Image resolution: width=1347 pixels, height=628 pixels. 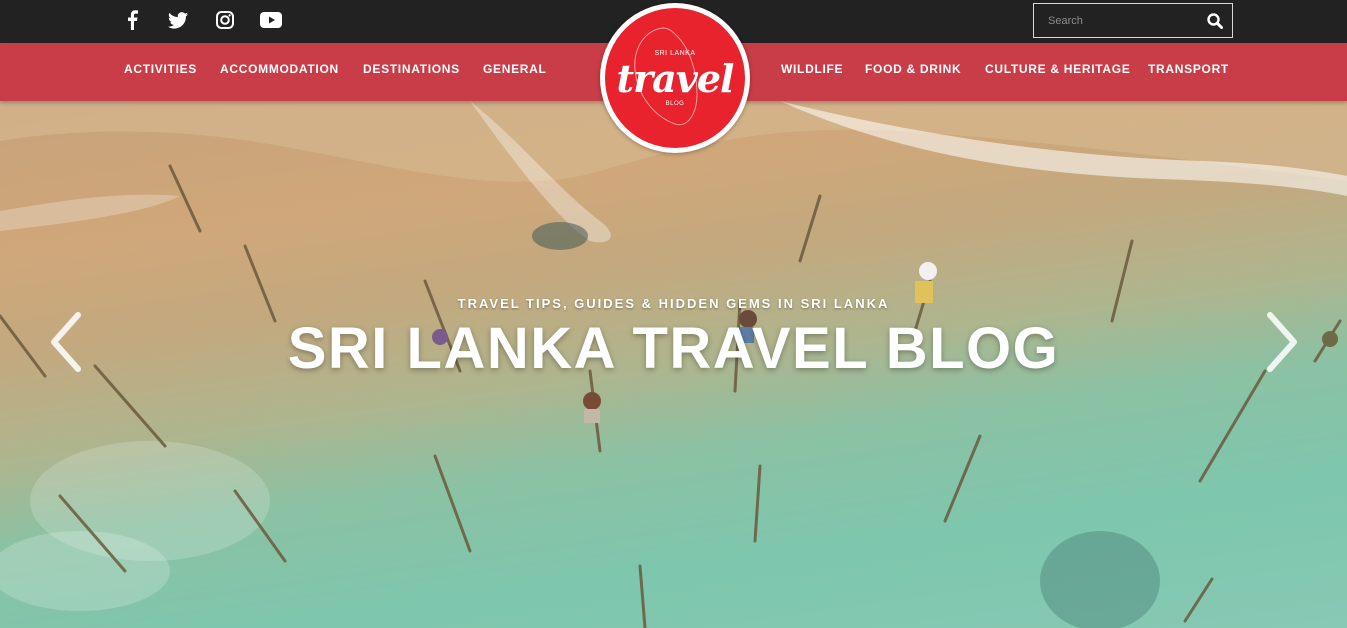 What do you see at coordinates (132, 20) in the screenshot?
I see `facebook-icon` at bounding box center [132, 20].